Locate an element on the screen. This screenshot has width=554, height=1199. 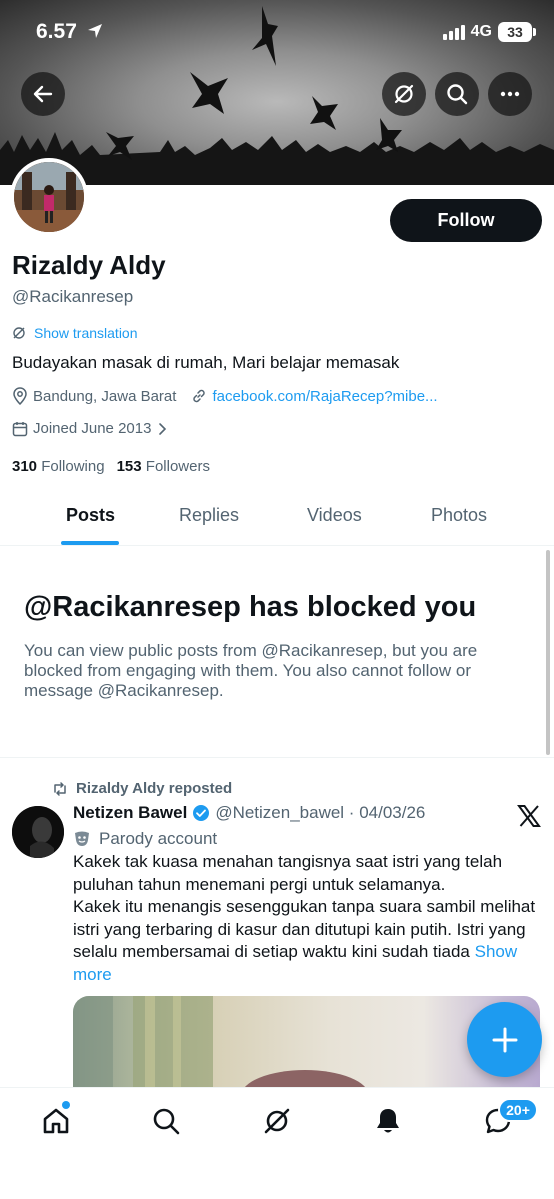
profile-handle: @Racikanresep is located at coordinates (73, 296).